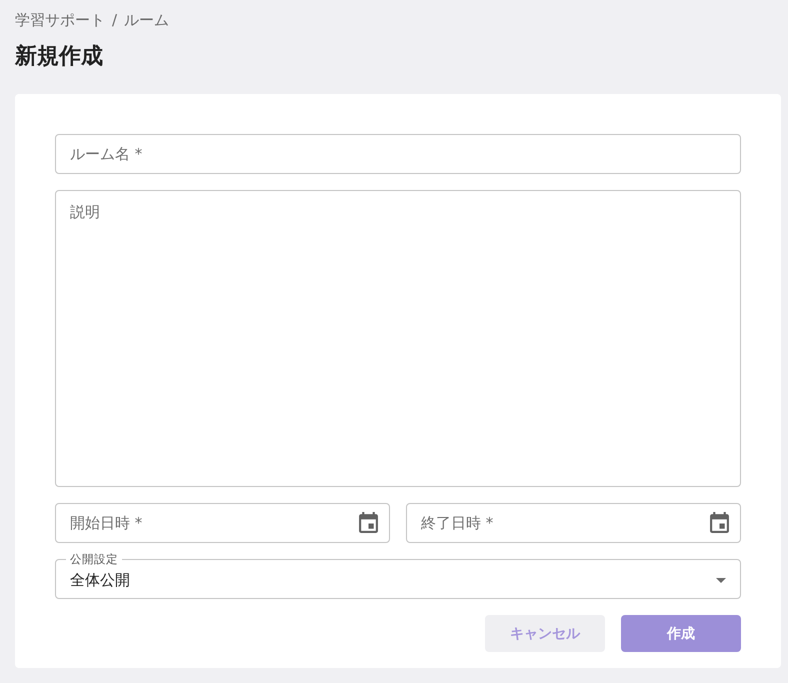 The height and width of the screenshot is (683, 788). What do you see at coordinates (59, 57) in the screenshot?
I see `page-title: 新規作成` at bounding box center [59, 57].